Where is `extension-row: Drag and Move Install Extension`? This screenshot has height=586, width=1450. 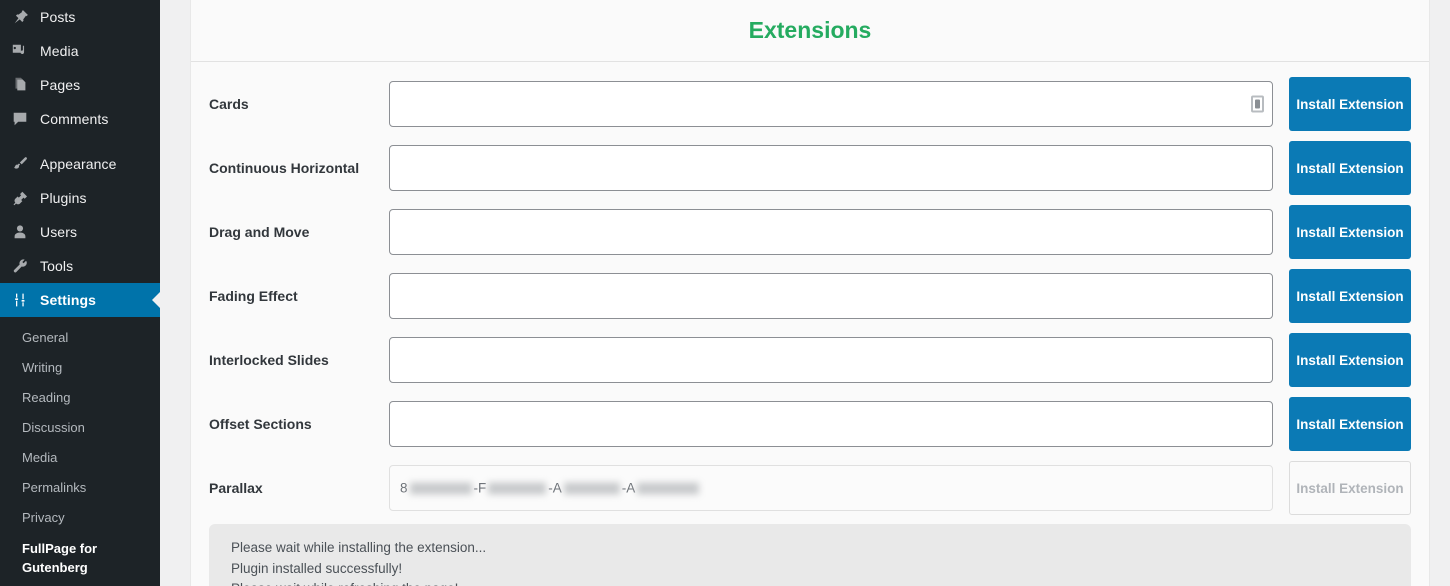
extension-row: Drag and Move Install Extension is located at coordinates (810, 232).